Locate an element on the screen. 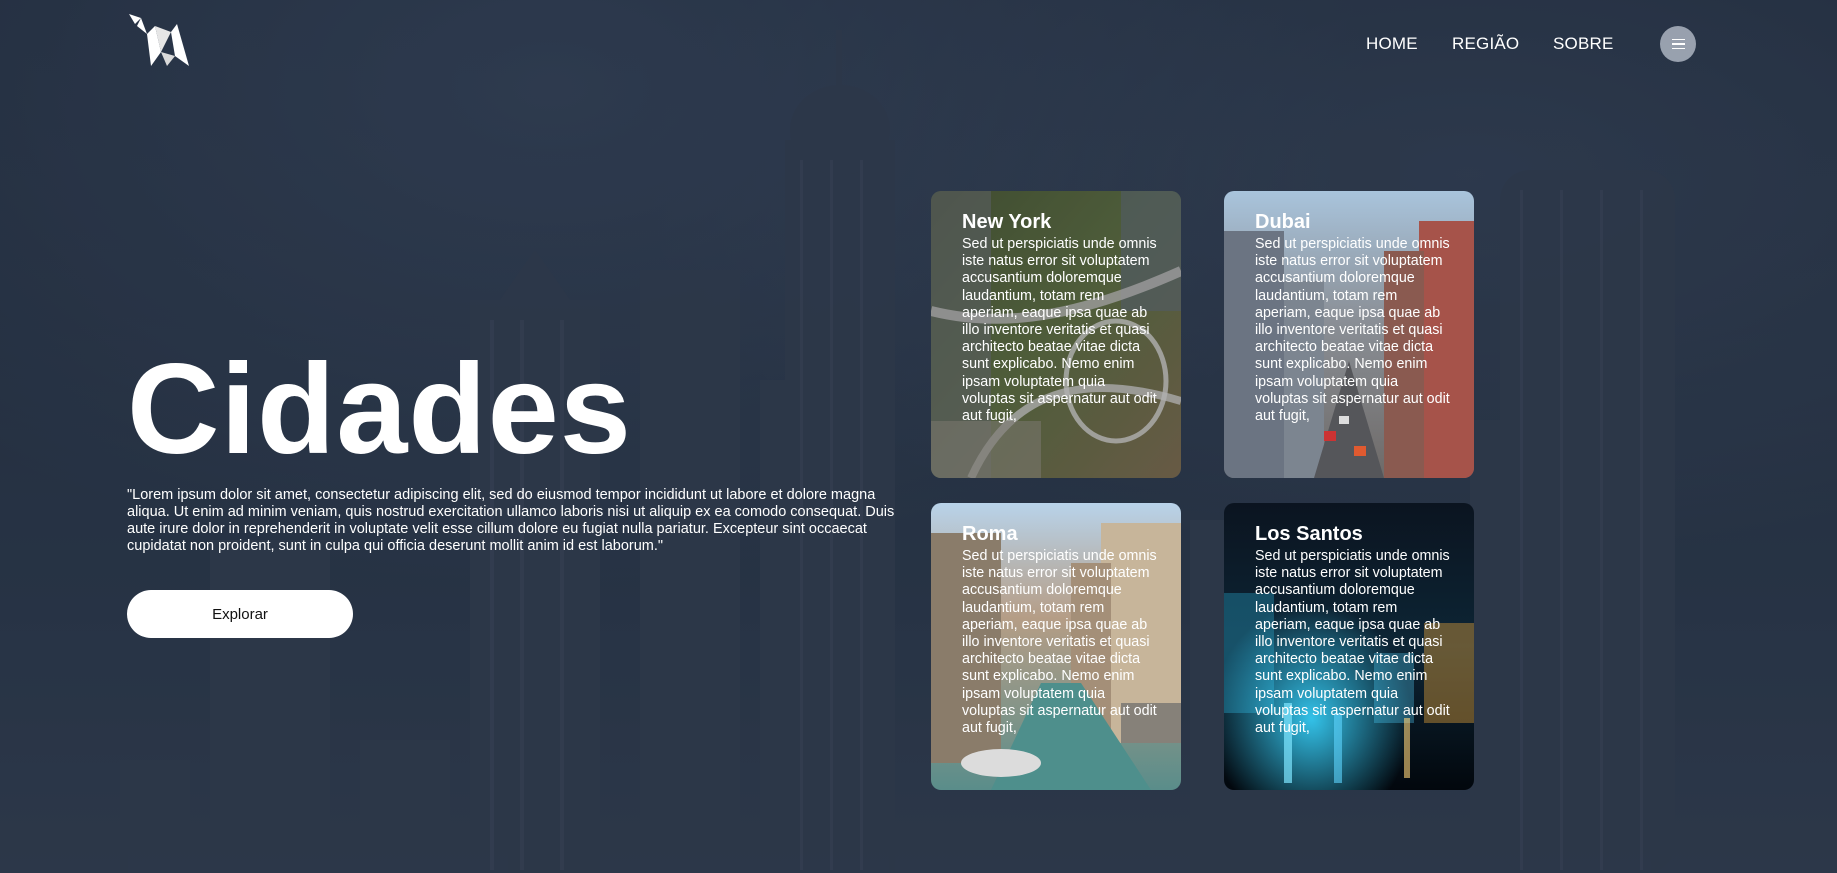 The height and width of the screenshot is (873, 1837). card-title: New York is located at coordinates (1007, 222).